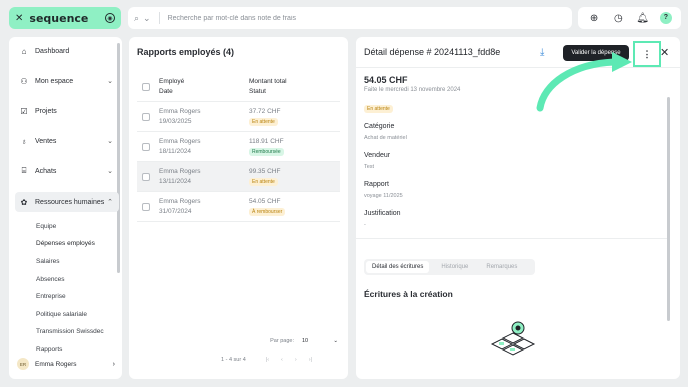 The height and width of the screenshot is (387, 688). What do you see at coordinates (70, 331) in the screenshot?
I see `sidebar-subitem-transmission-swissdec: Transmission Swissdec` at bounding box center [70, 331].